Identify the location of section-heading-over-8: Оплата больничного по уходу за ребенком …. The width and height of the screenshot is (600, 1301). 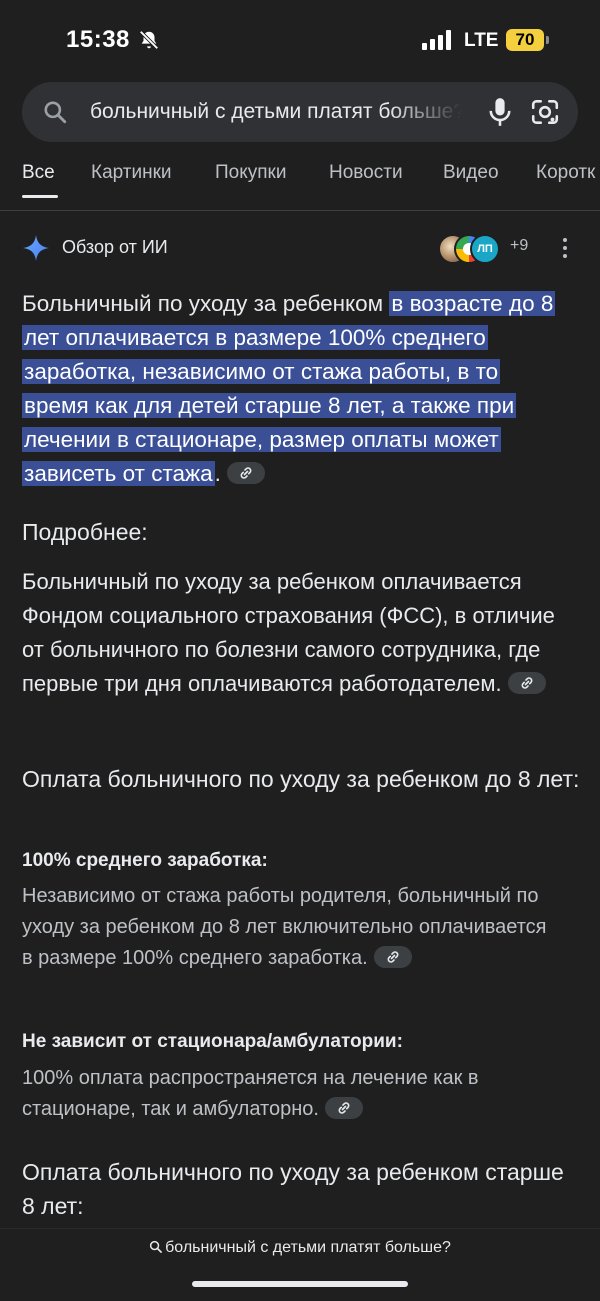
(293, 1189).